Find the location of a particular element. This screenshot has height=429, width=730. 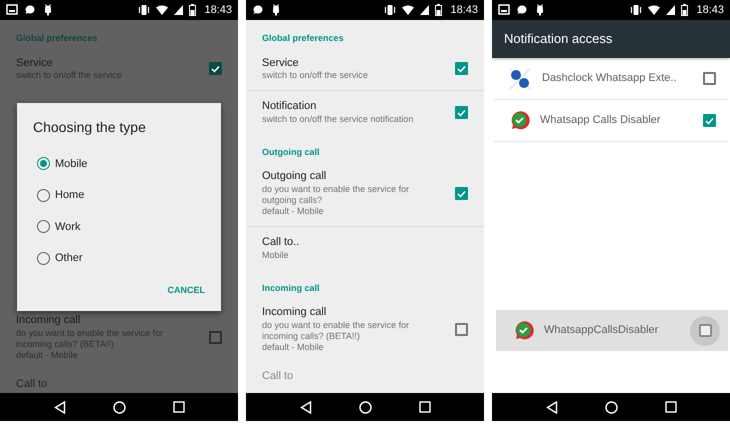

preference-title: Outgoing call is located at coordinates (295, 177).